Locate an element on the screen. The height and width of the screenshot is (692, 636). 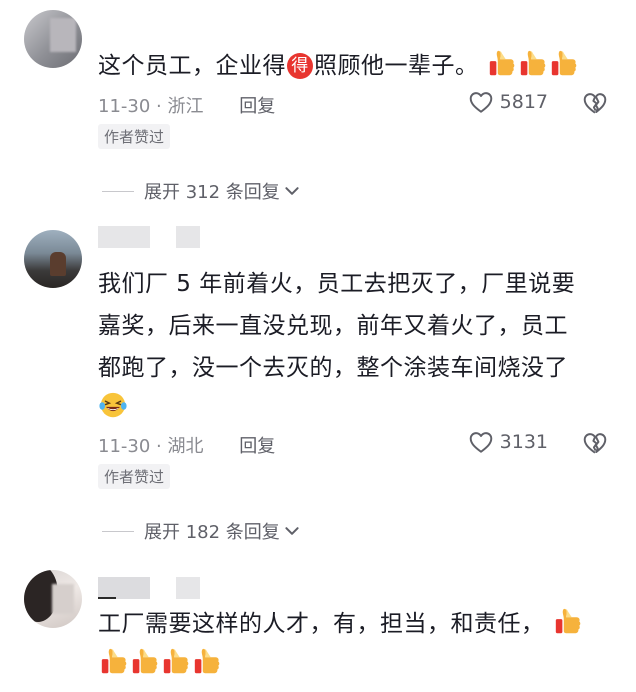
expand-replies-button: 展开 312 条回复 is located at coordinates (201, 191).